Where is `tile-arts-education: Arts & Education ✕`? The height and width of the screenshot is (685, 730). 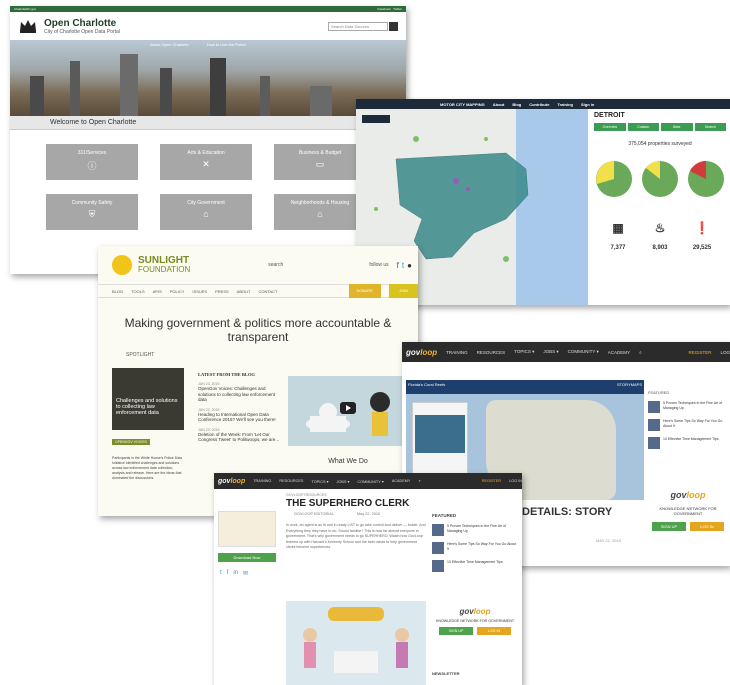 tile-arts-education: Arts & Education ✕ is located at coordinates (206, 162).